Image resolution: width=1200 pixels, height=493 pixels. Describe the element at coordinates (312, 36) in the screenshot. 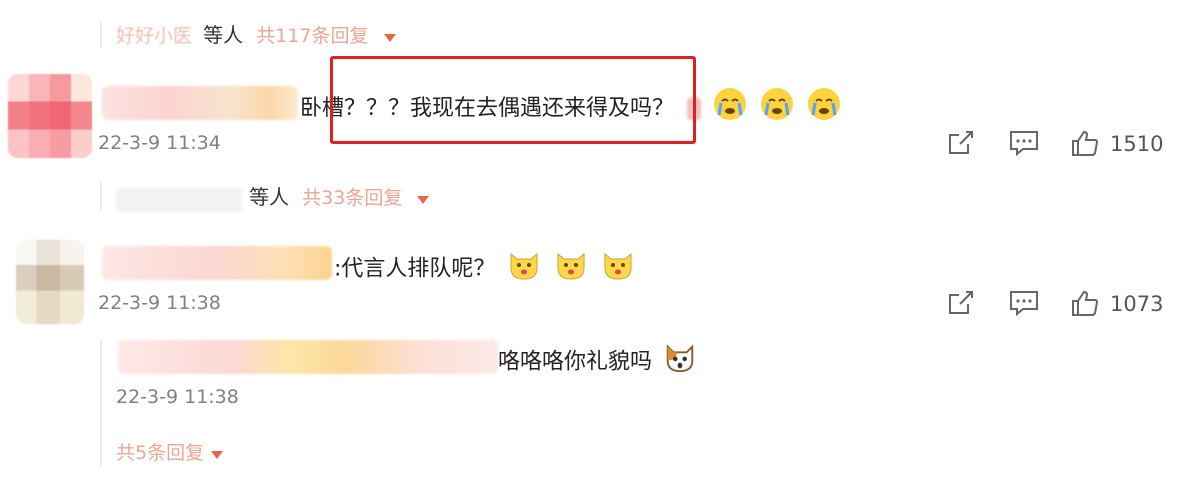

I see `reply-count-link: 共117条回复` at that location.